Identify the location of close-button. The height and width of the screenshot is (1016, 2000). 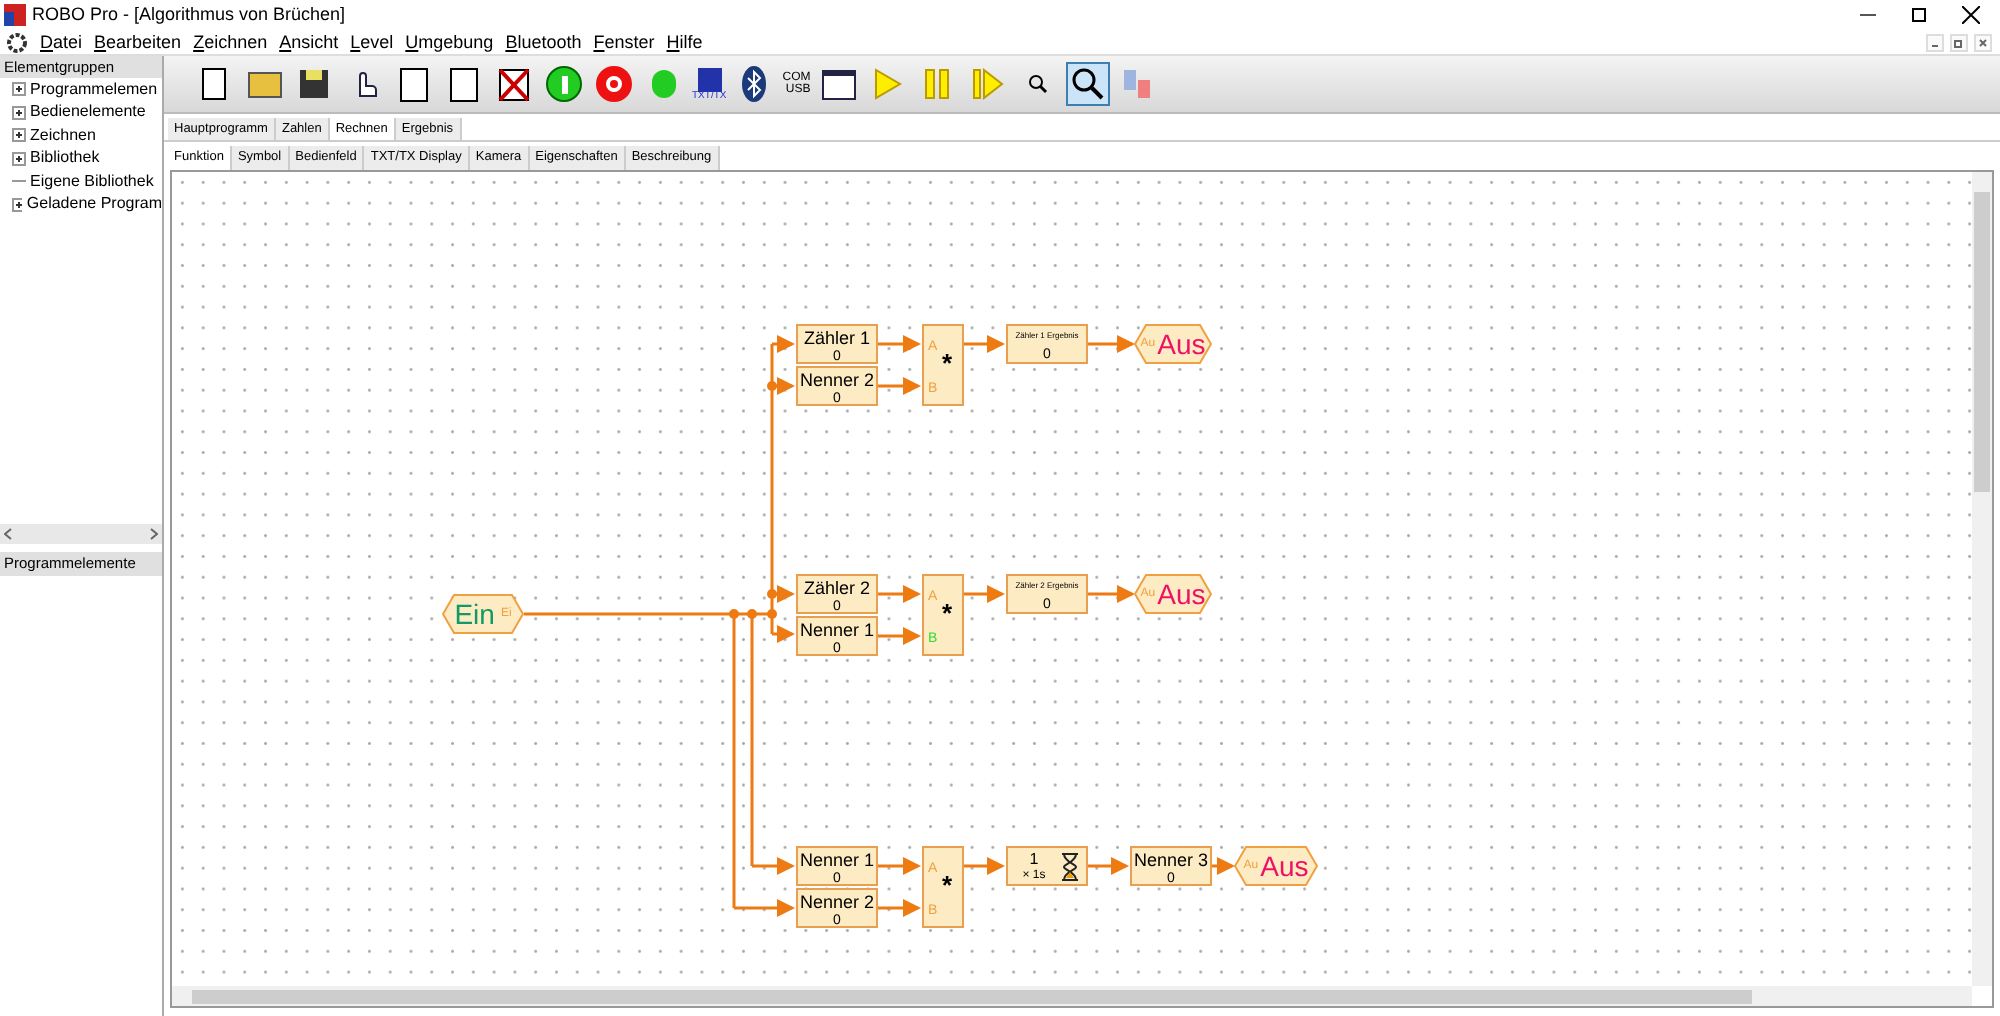
(1971, 15).